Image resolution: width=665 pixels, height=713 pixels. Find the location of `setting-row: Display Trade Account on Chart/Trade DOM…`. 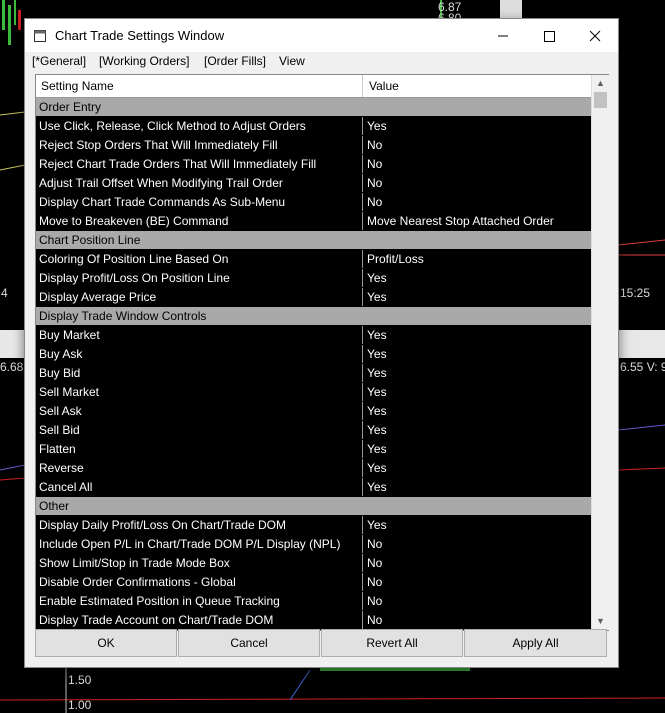

setting-row: Display Trade Account on Chart/Trade DOM… is located at coordinates (313, 620).